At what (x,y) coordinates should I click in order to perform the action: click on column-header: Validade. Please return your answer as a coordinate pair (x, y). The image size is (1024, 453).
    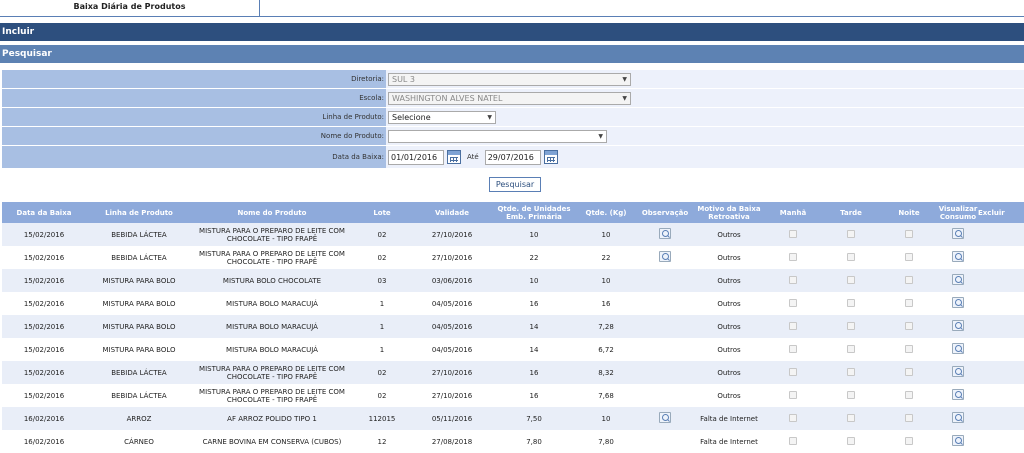
    Looking at the image, I should click on (452, 212).